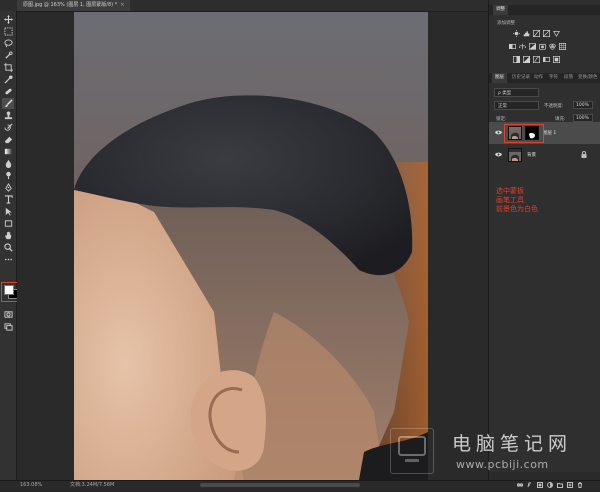 This screenshot has height=492, width=600. What do you see at coordinates (531, 155) in the screenshot?
I see `layer-name: 背景` at bounding box center [531, 155].